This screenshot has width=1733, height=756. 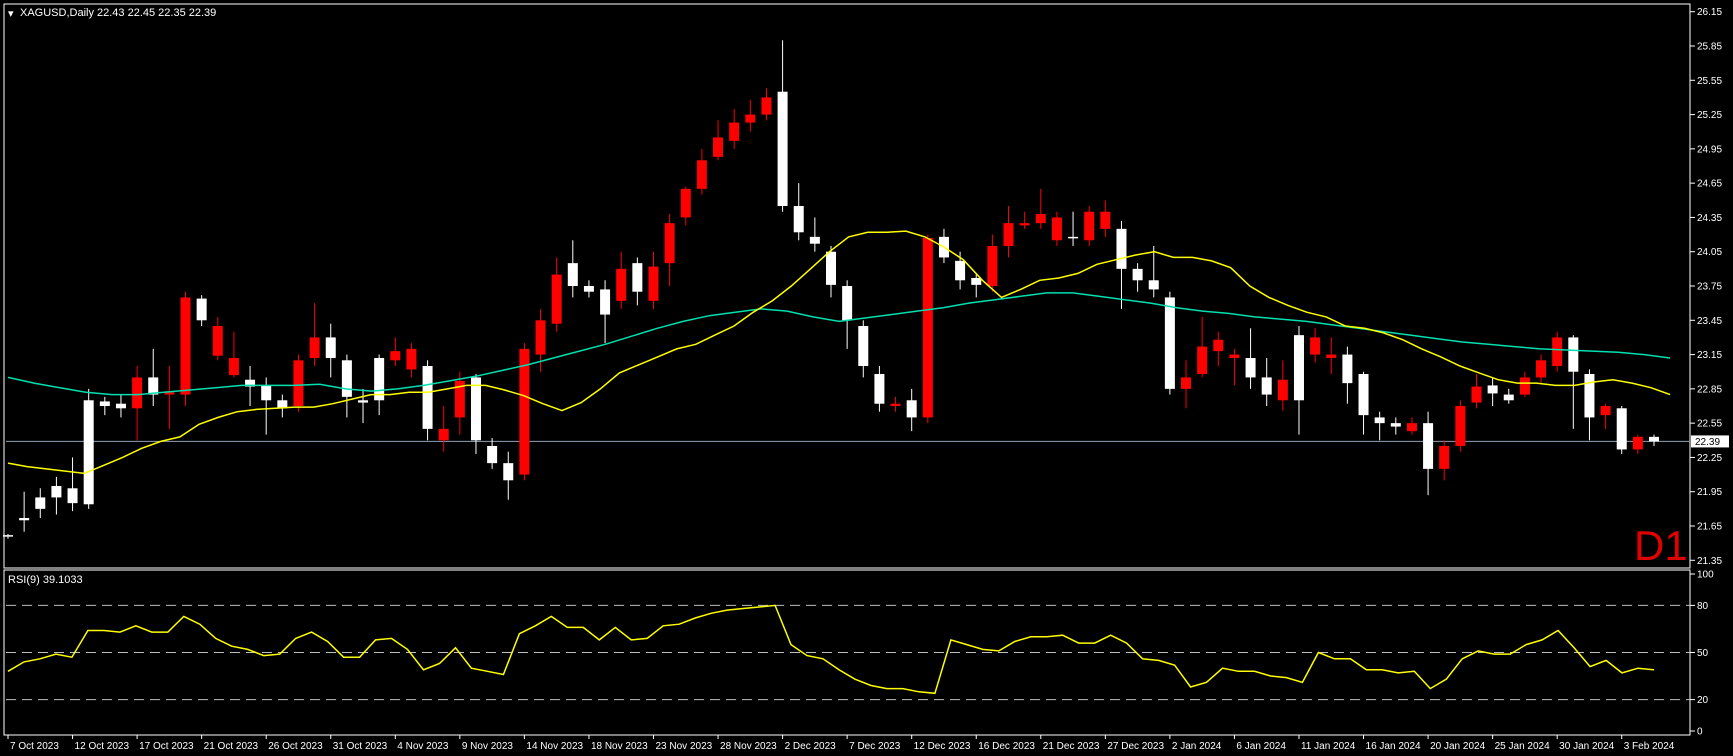 What do you see at coordinates (45, 580) in the screenshot?
I see `rsi-header: RSI(9) 39.1033` at bounding box center [45, 580].